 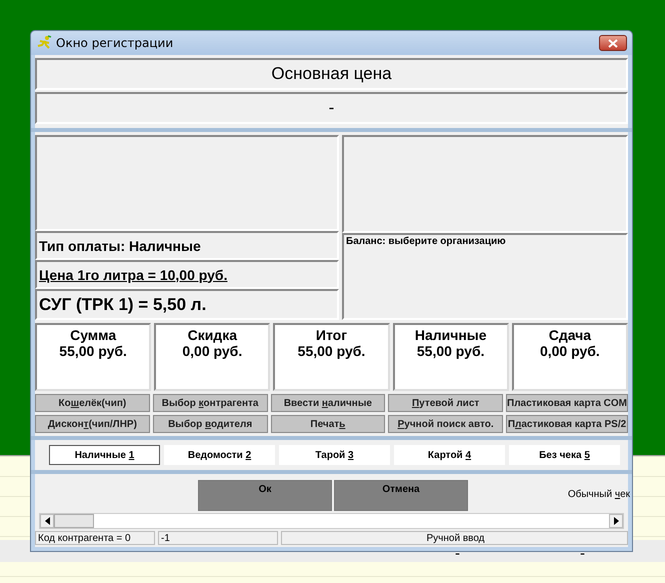 What do you see at coordinates (331, 521) in the screenshot?
I see `horizontal-scrollbar` at bounding box center [331, 521].